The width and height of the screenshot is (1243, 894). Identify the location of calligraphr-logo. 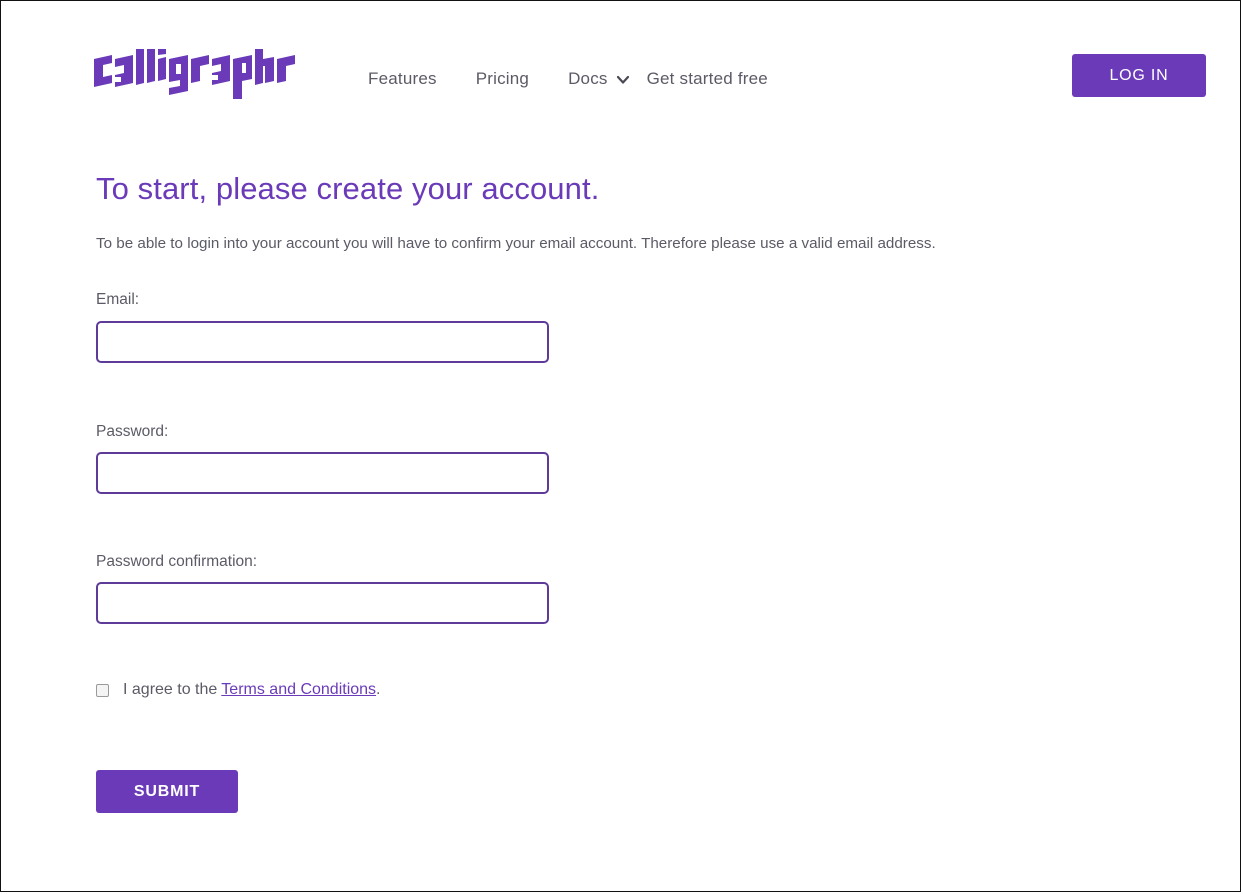
(214, 74).